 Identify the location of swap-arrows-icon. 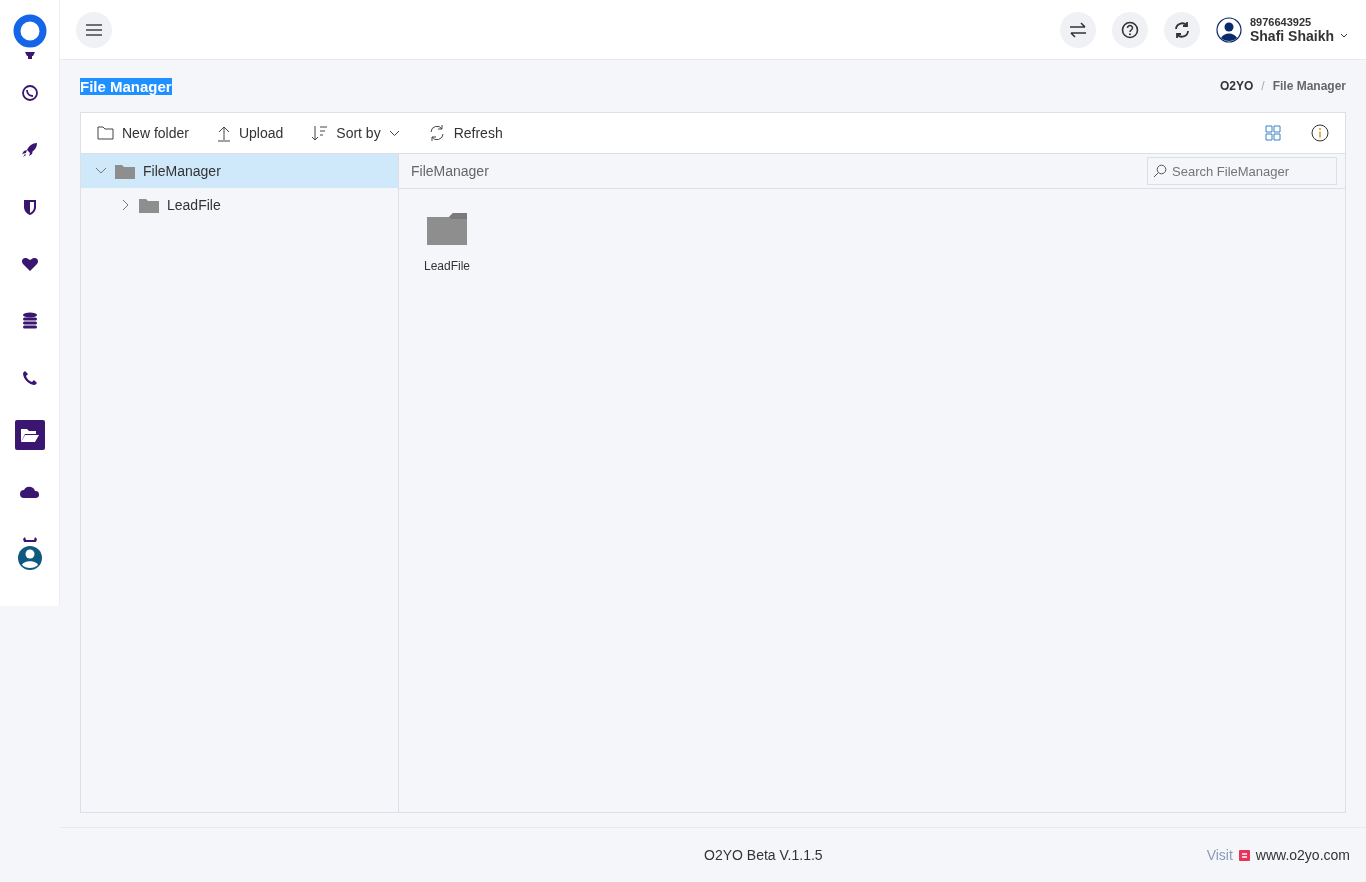
(1077, 29).